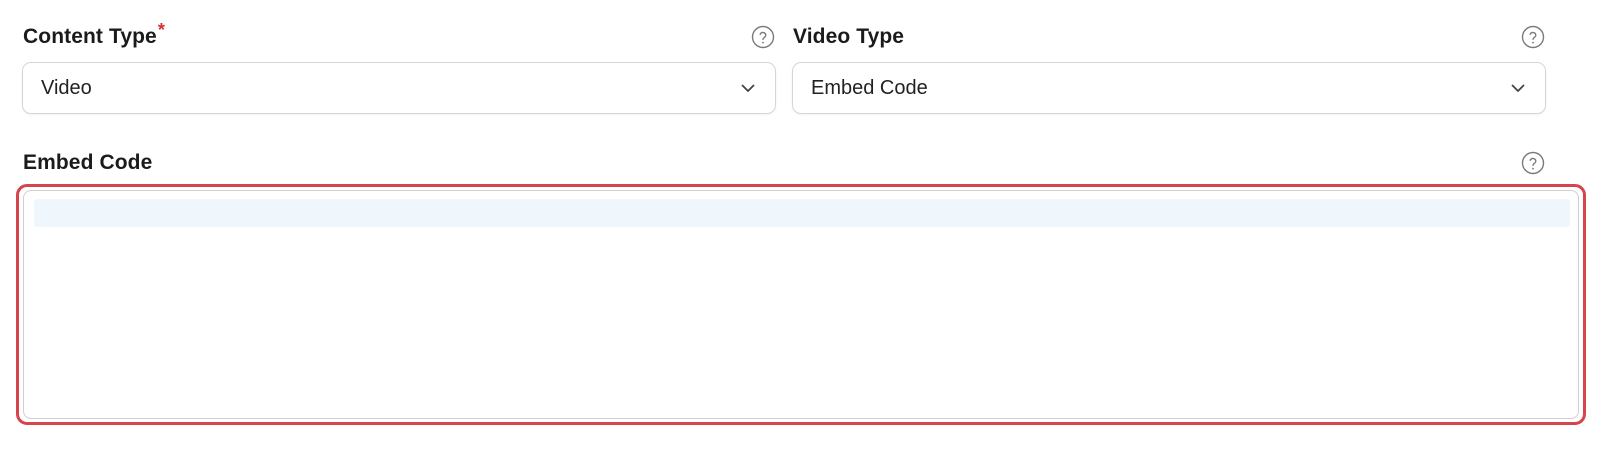 The width and height of the screenshot is (1600, 450). Describe the element at coordinates (849, 36) in the screenshot. I see `video-type-label: Video Type` at that location.